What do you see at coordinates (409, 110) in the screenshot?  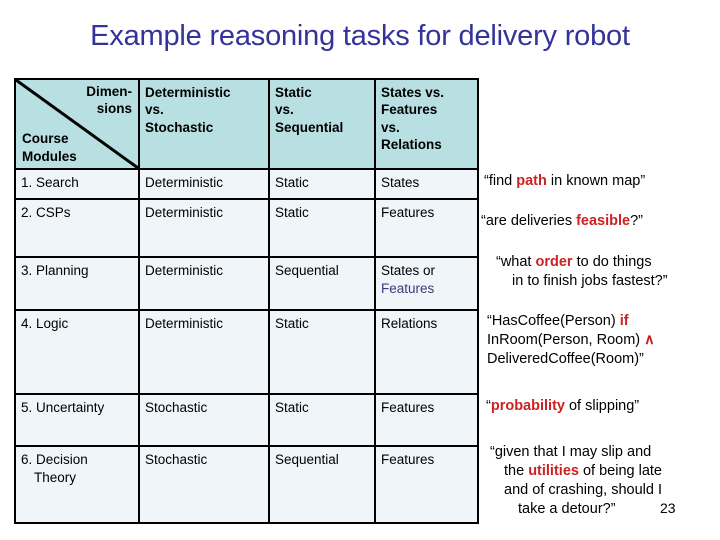 I see `representation-header-line2: Features` at bounding box center [409, 110].